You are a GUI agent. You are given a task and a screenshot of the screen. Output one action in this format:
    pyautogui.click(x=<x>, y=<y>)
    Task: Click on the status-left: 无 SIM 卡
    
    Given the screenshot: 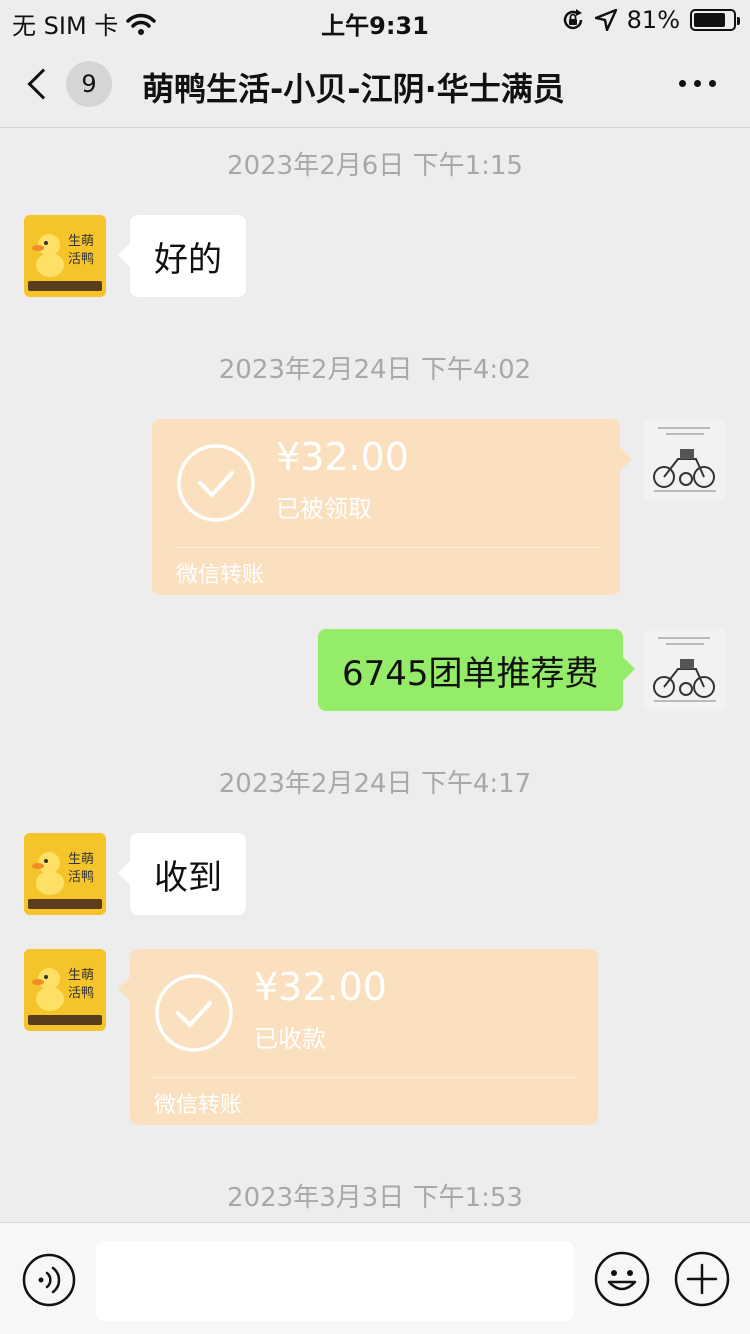 What is the action you would take?
    pyautogui.click(x=84, y=23)
    